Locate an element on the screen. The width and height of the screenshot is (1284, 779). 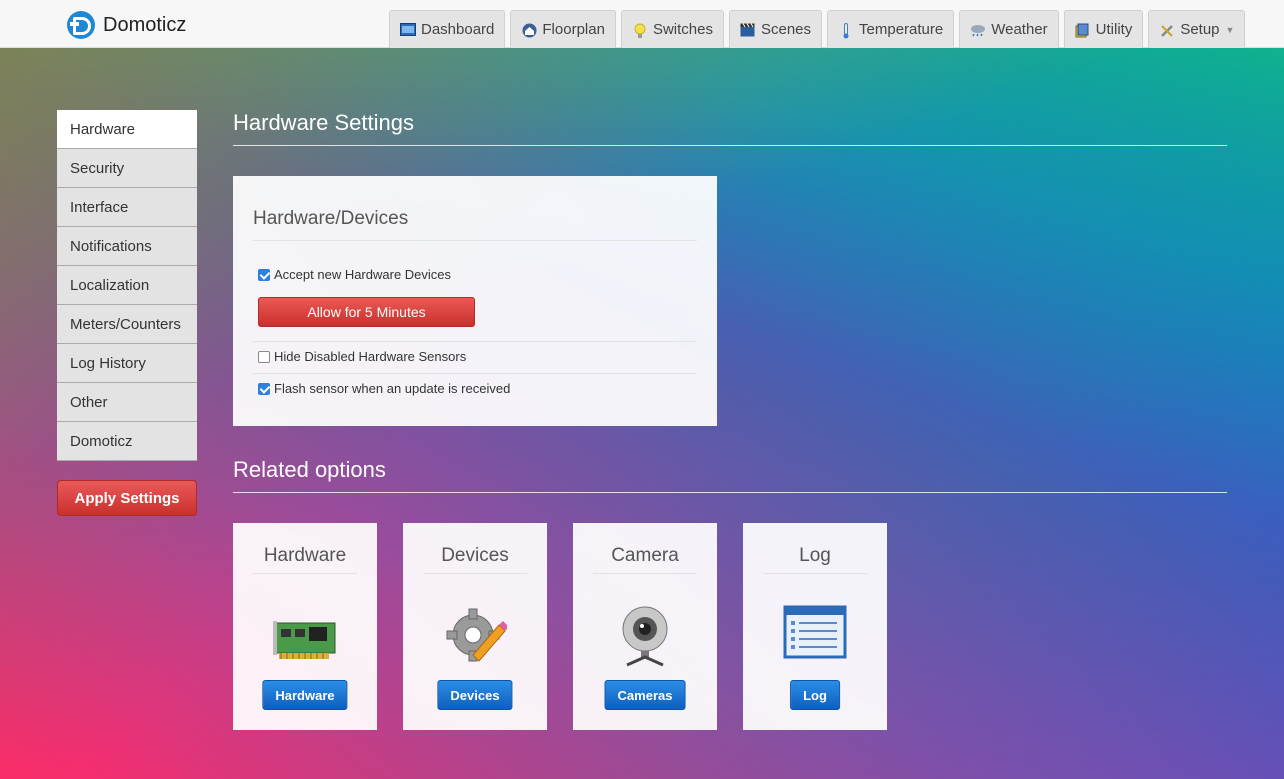
chevron-down-icon: ▼ is located at coordinates (1230, 29).